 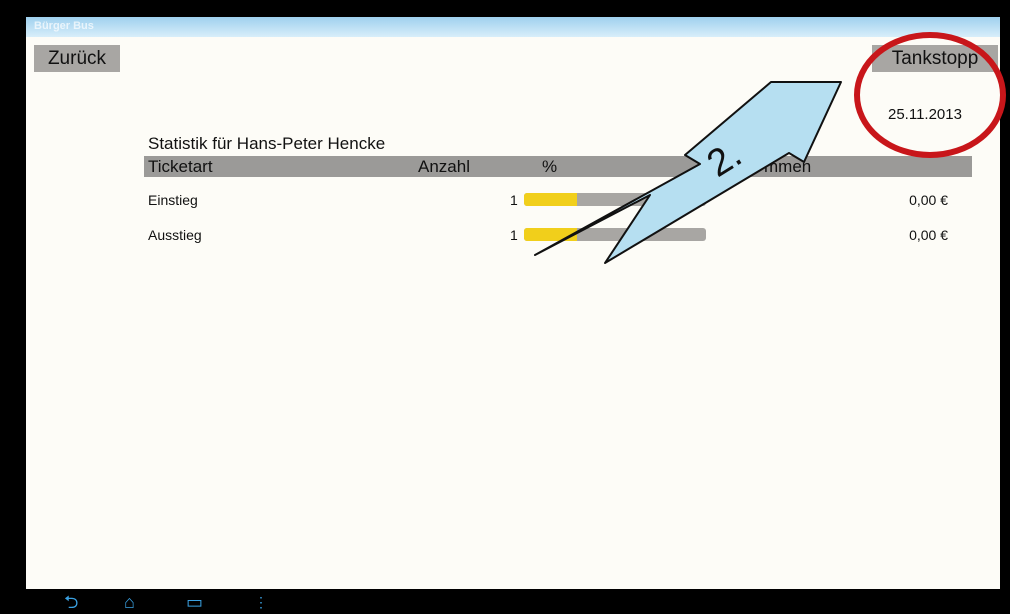 I want to click on statistics-title: Statistik für Hans-Peter Hencke, so click(x=267, y=143).